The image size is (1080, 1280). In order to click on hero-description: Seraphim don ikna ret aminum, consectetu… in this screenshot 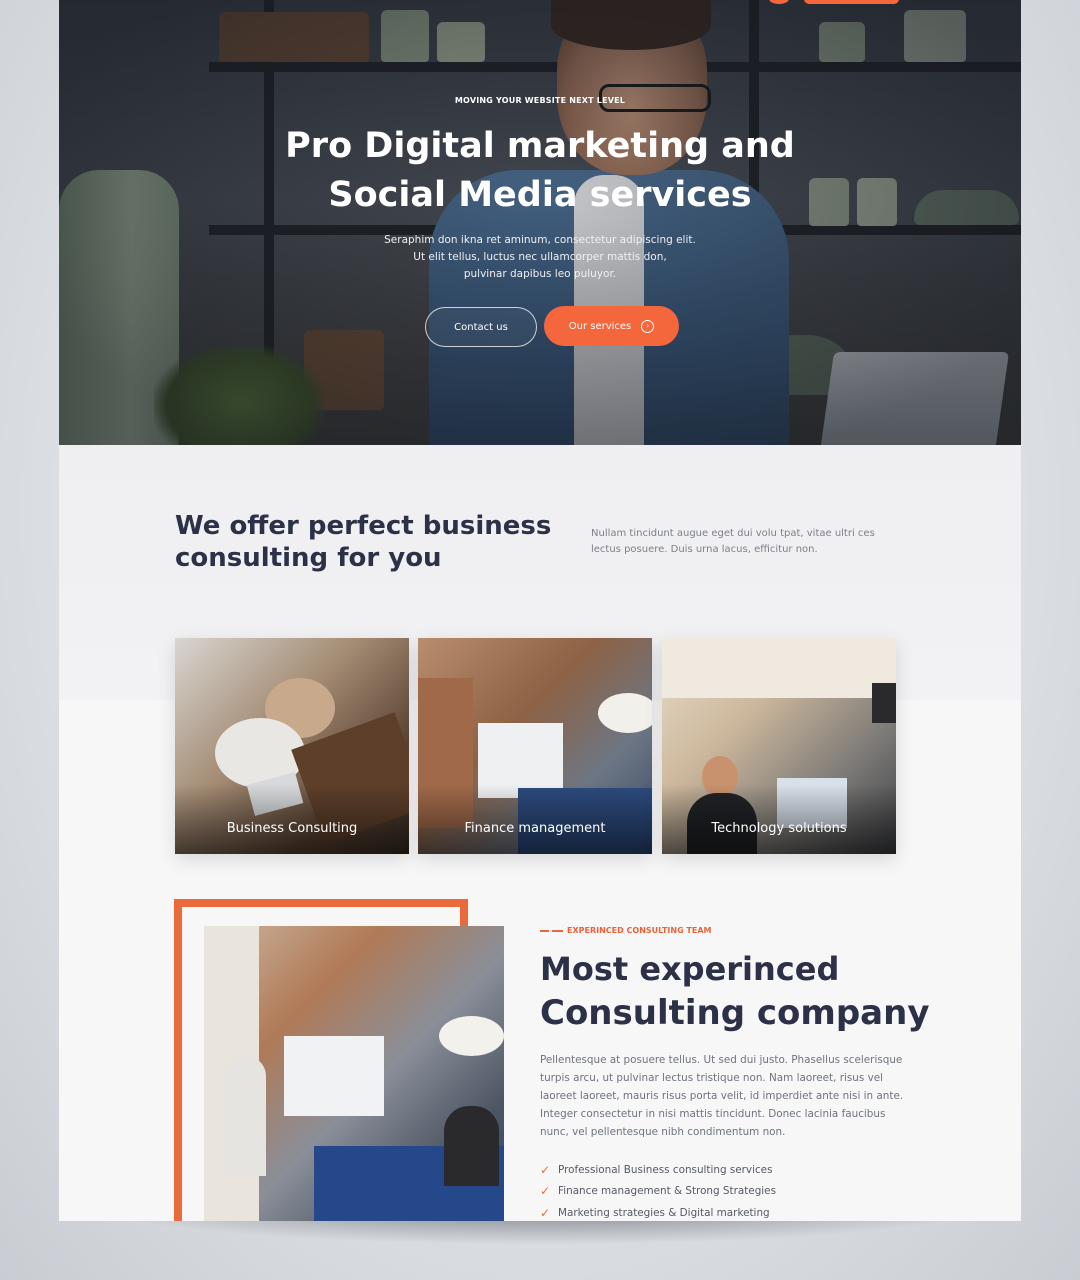, I will do `click(540, 257)`.